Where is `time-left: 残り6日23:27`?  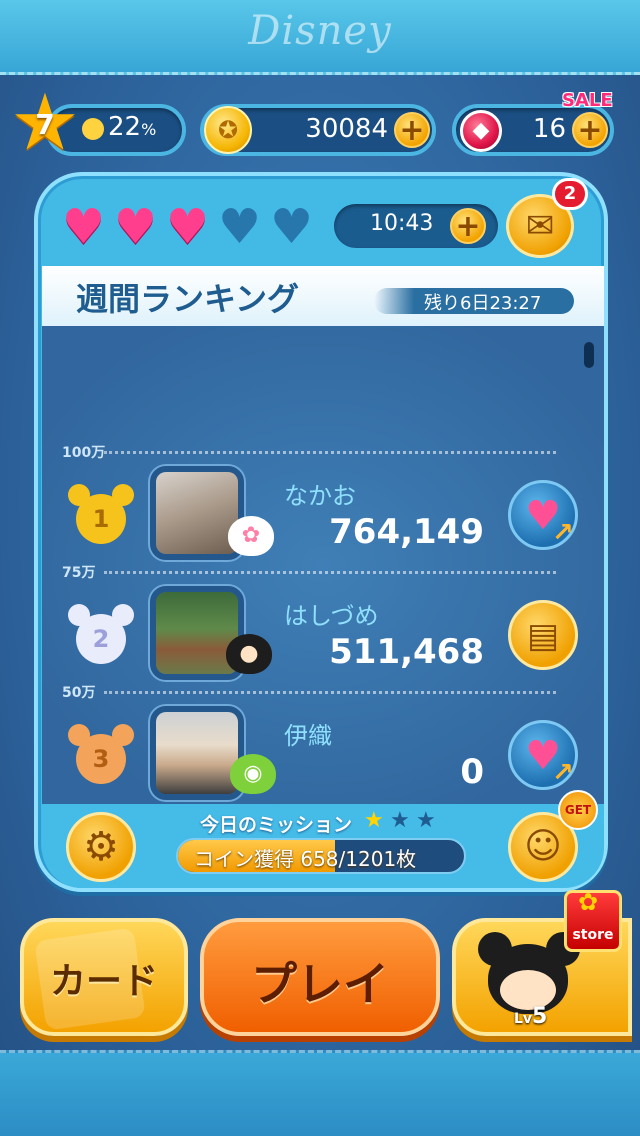 time-left: 残り6日23:27 is located at coordinates (483, 303).